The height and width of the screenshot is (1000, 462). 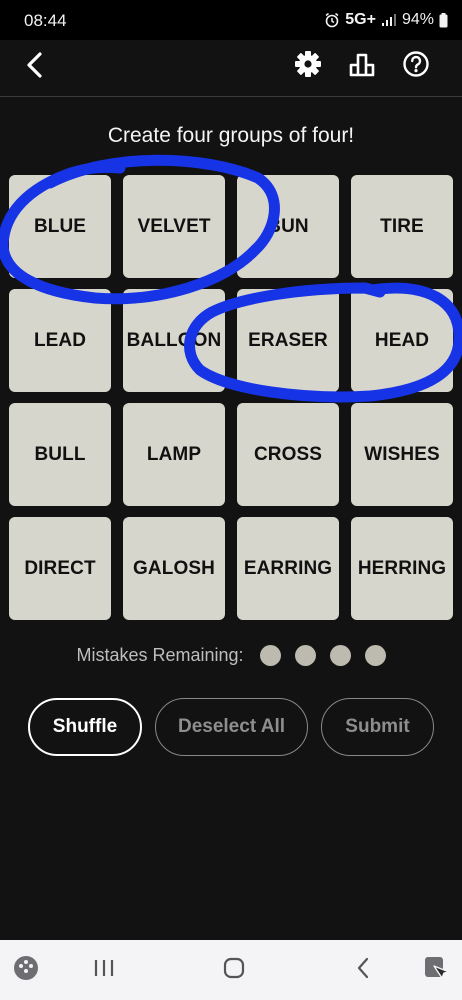 I want to click on alarm-icon, so click(x=332, y=20).